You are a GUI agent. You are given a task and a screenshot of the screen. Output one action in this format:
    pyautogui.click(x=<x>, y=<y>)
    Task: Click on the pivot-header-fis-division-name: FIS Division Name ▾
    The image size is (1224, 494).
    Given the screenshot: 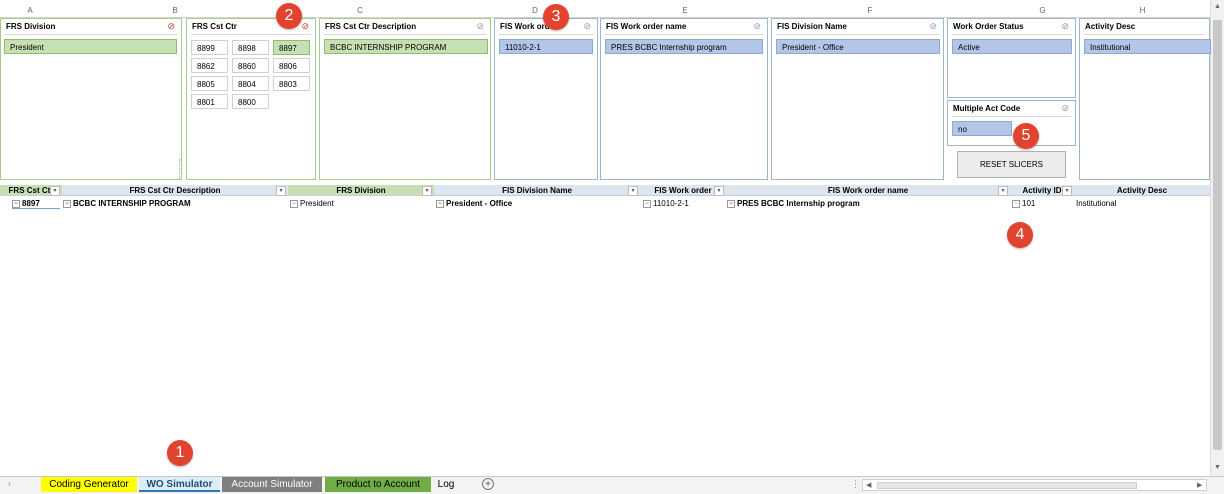 What is the action you would take?
    pyautogui.click(x=537, y=190)
    